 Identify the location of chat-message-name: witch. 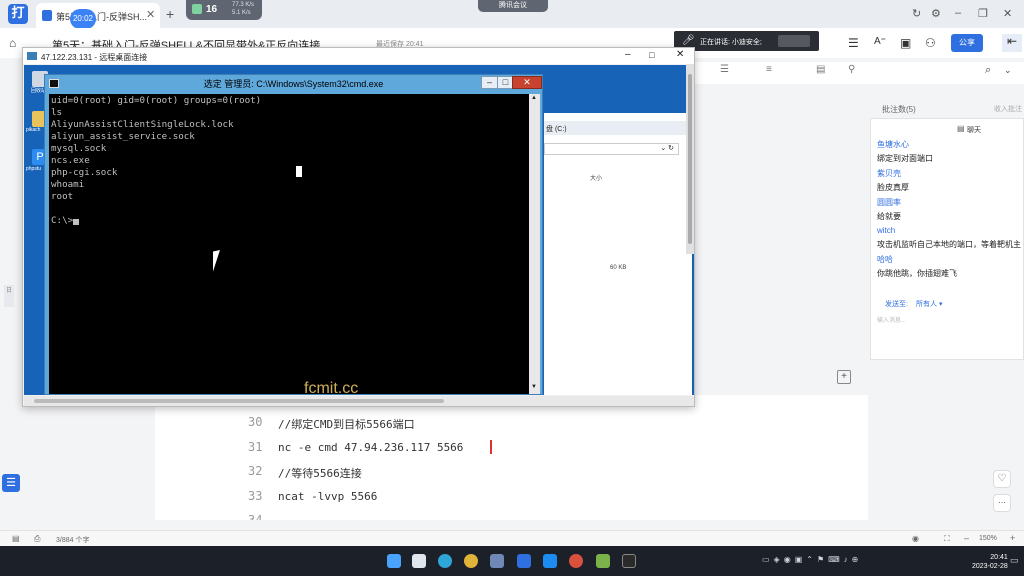
(886, 230).